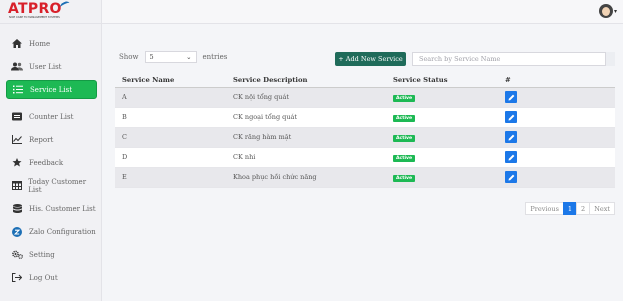 The width and height of the screenshot is (623, 301). Describe the element at coordinates (17, 231) in the screenshot. I see `zalo-icon` at that location.